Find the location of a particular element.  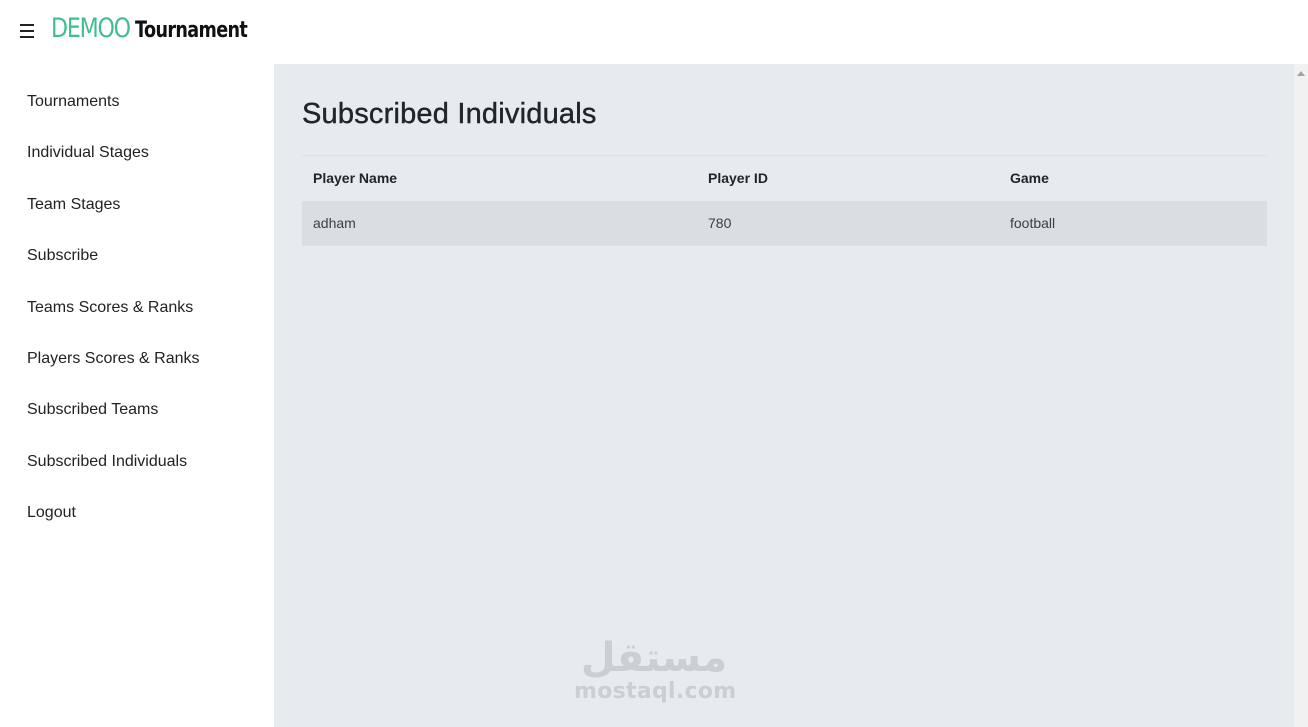

watermark-arabic-text: مستقل is located at coordinates (654, 658).